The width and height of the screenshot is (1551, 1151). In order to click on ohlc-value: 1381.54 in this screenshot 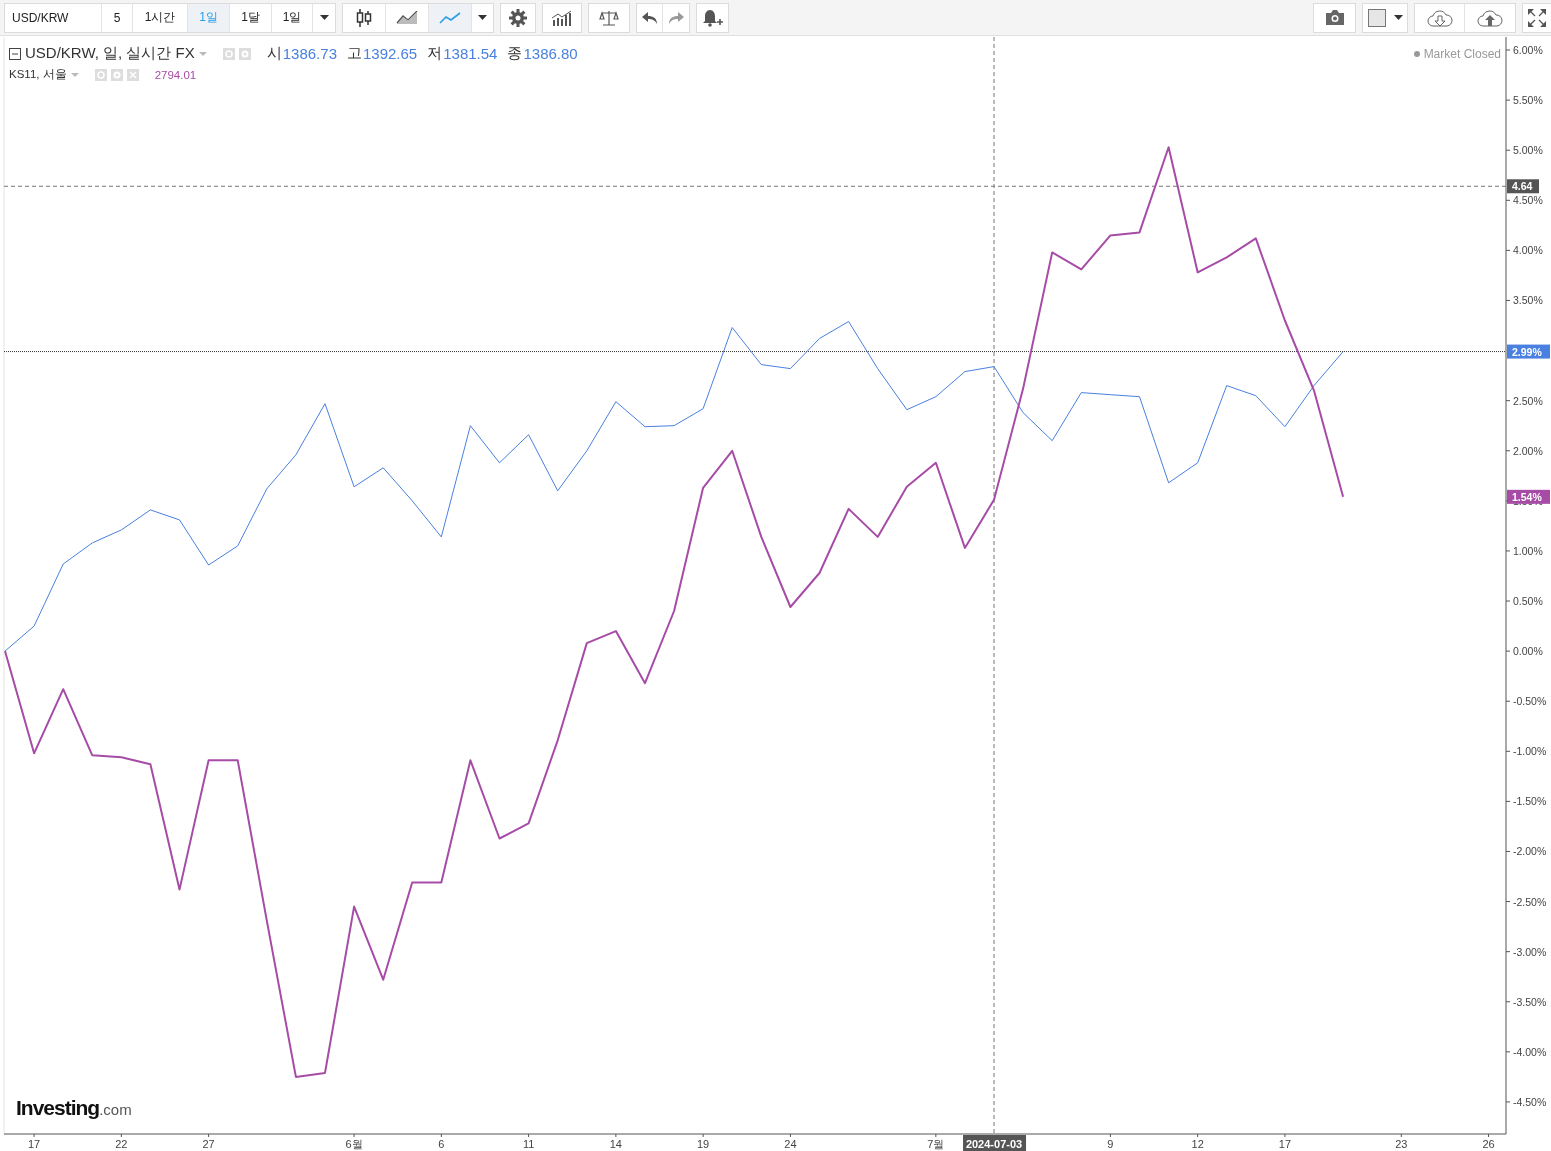, I will do `click(470, 53)`.